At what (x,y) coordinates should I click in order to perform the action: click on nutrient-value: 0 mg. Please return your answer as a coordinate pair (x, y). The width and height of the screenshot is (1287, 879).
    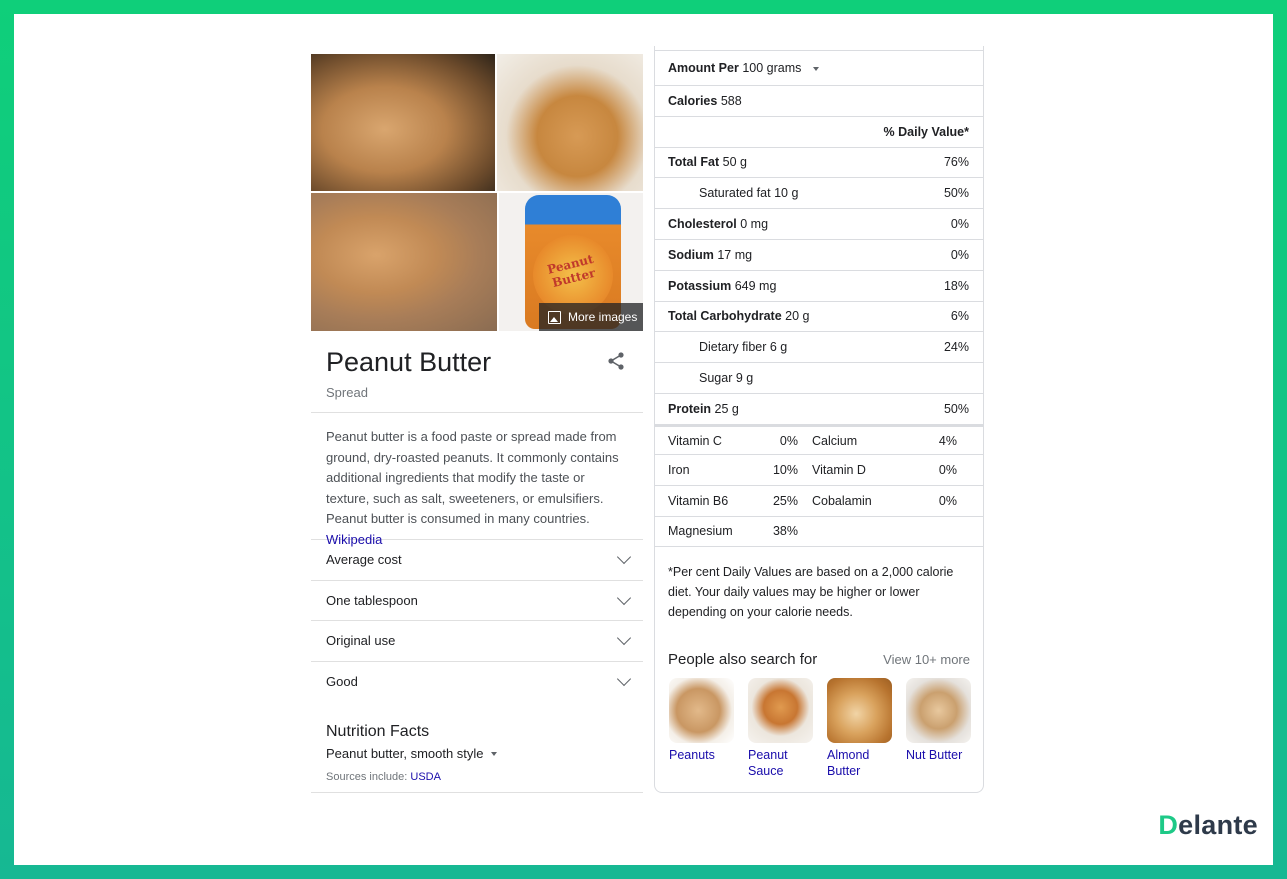
    Looking at the image, I should click on (754, 224).